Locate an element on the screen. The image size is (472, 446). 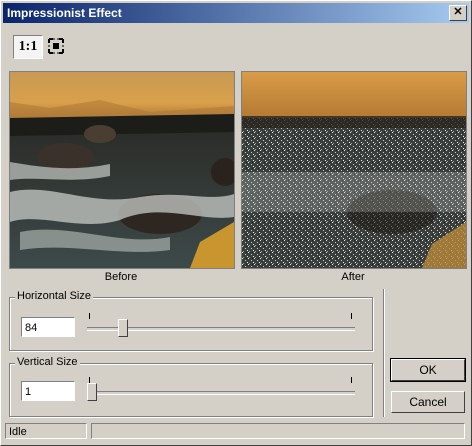
ok-button: OK is located at coordinates (428, 370).